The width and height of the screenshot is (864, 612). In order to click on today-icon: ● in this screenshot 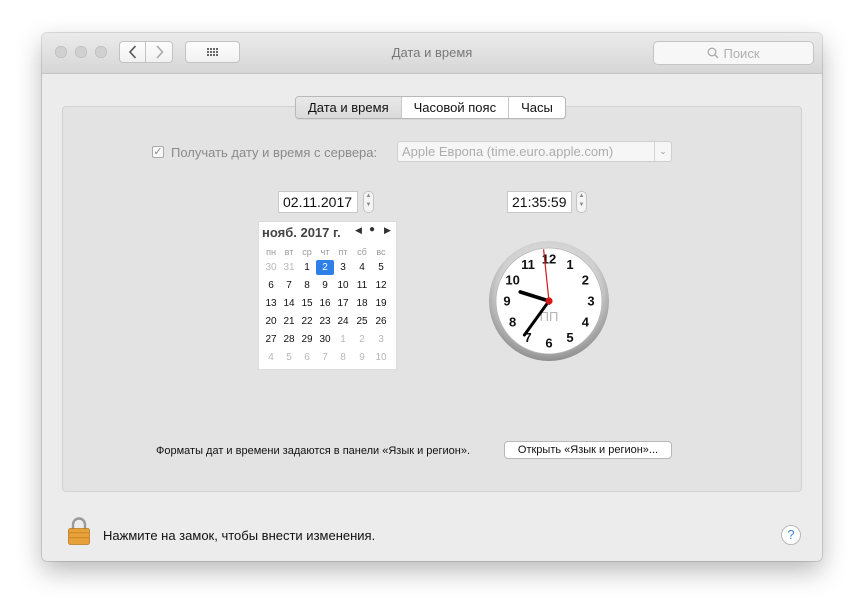, I will do `click(372, 229)`.